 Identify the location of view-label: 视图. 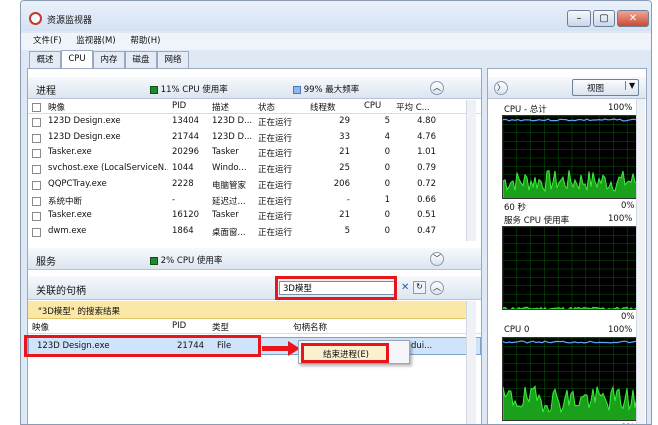
(596, 89).